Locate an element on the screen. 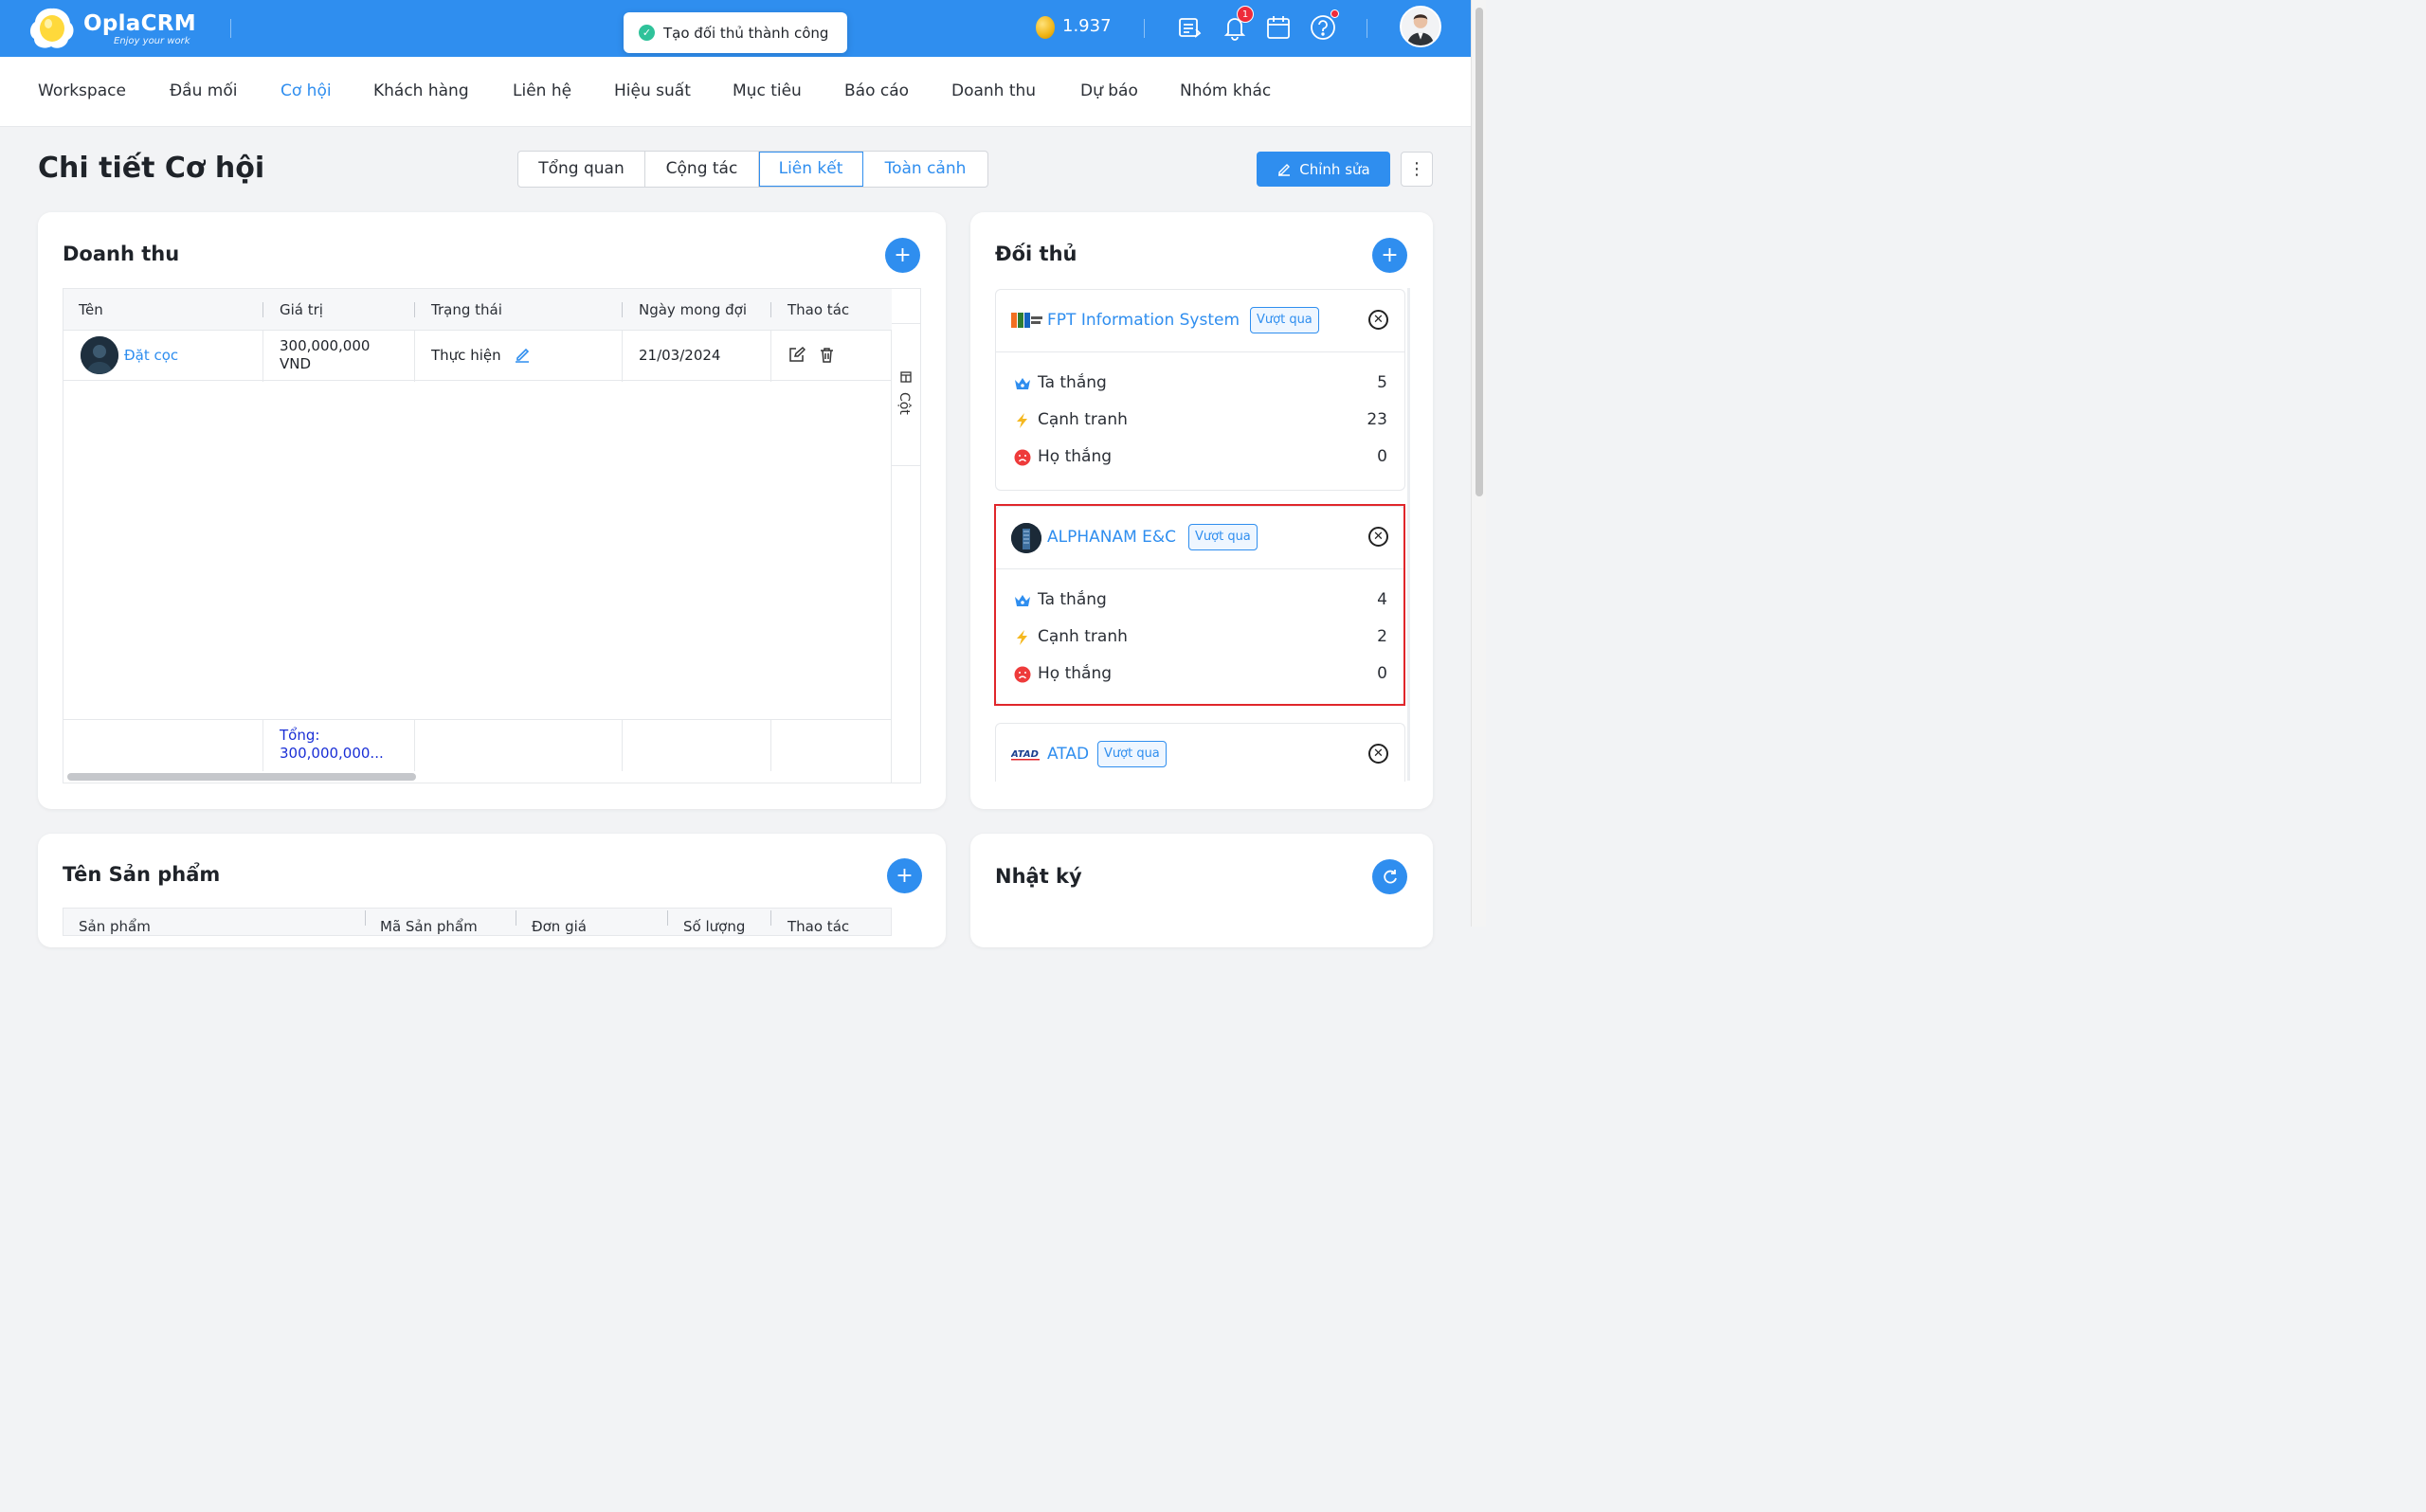 This screenshot has width=2426, height=1512. column-header-product-code: Mã Sản phẩm is located at coordinates (429, 926).